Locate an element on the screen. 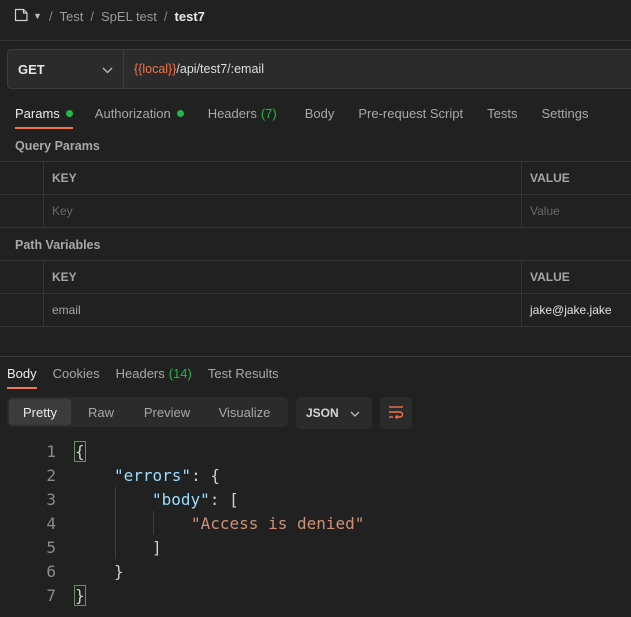  path-variable-value: jake@jake.jake is located at coordinates (576, 310).